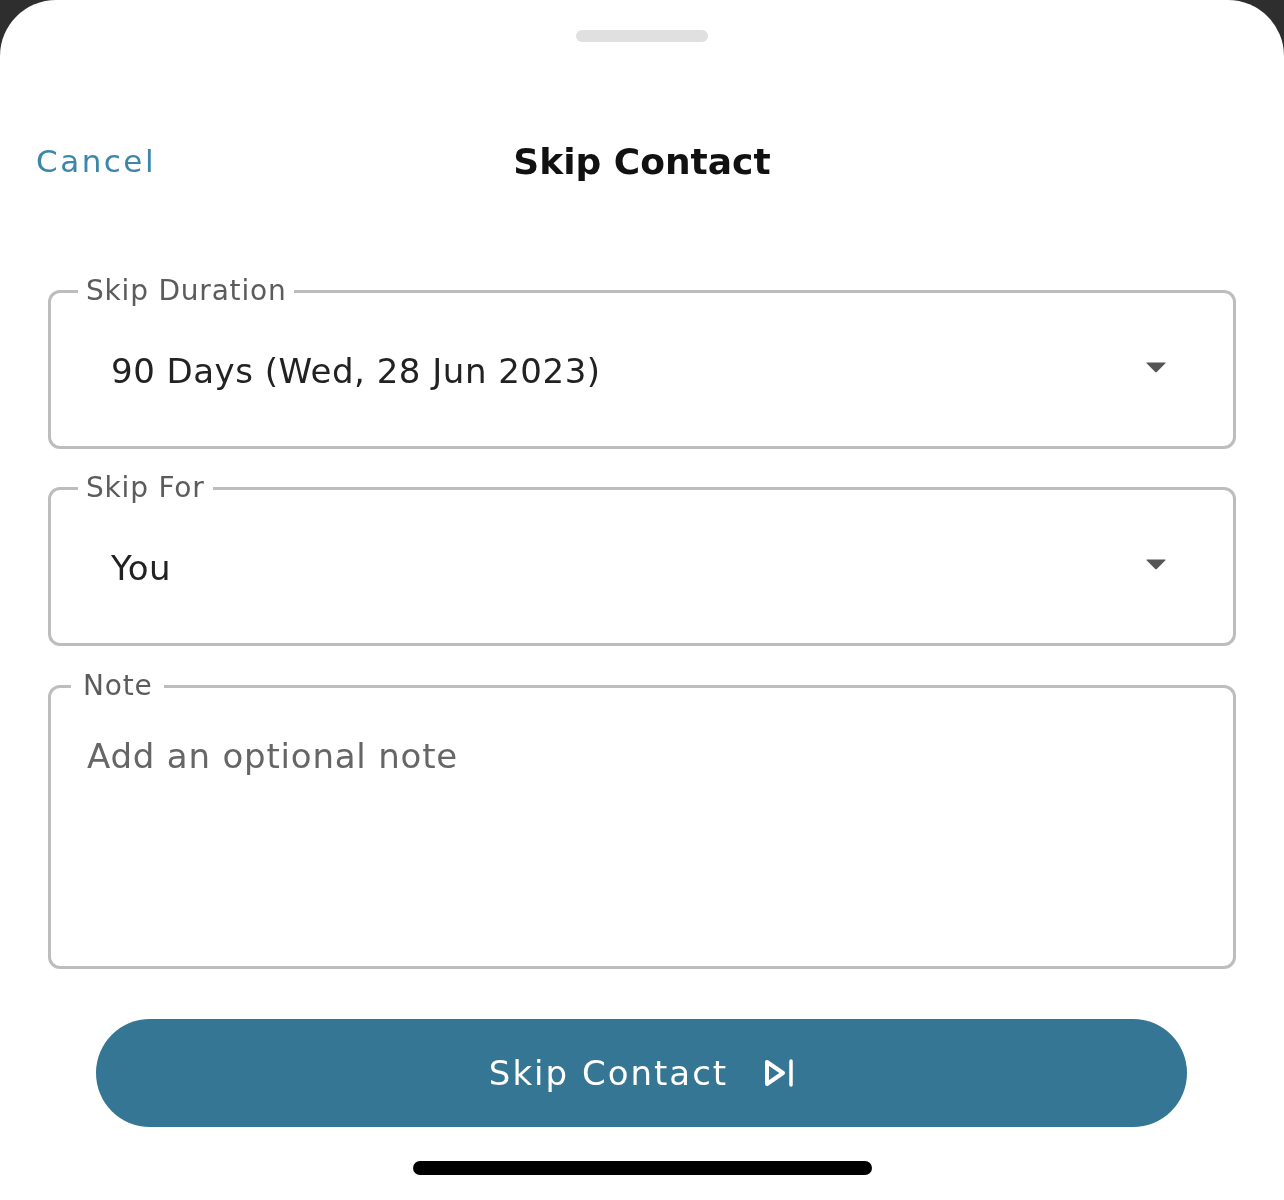 This screenshot has width=1284, height=1200. Describe the element at coordinates (642, 36) in the screenshot. I see `drag-handle` at that location.